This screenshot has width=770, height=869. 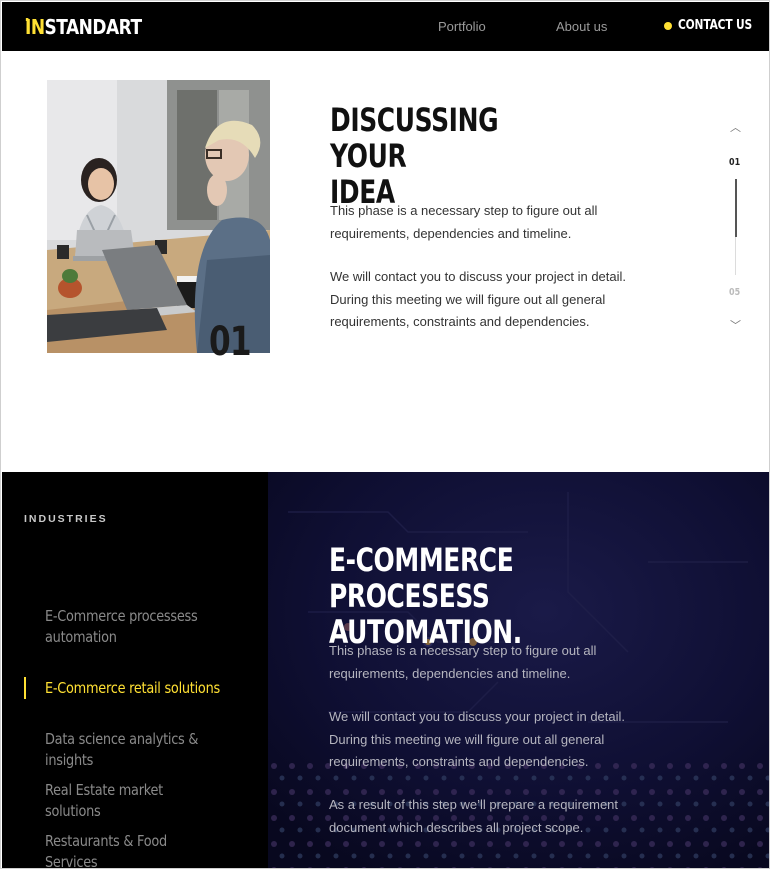 I want to click on industry-title: E-COMMERCE PROCESESS AUTOMATION., so click(x=469, y=596).